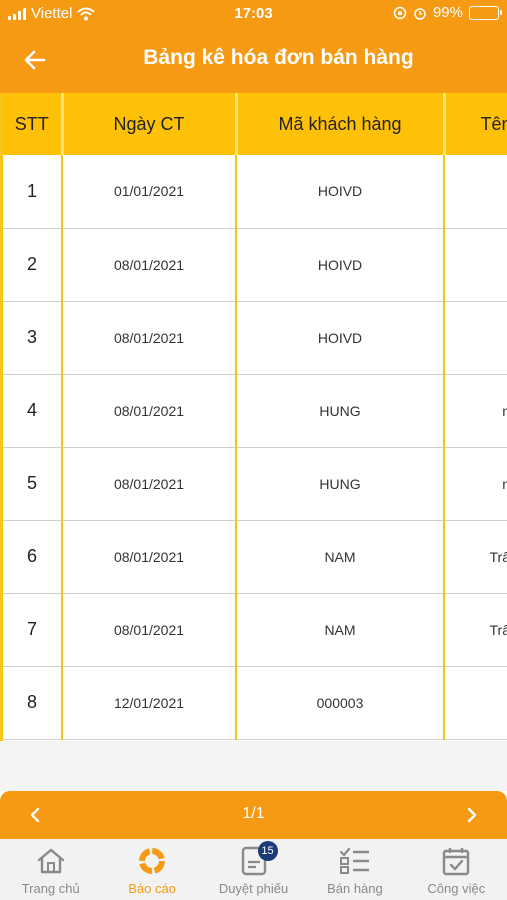 Image resolution: width=507 pixels, height=900 pixels. I want to click on alarm-icon, so click(420, 13).